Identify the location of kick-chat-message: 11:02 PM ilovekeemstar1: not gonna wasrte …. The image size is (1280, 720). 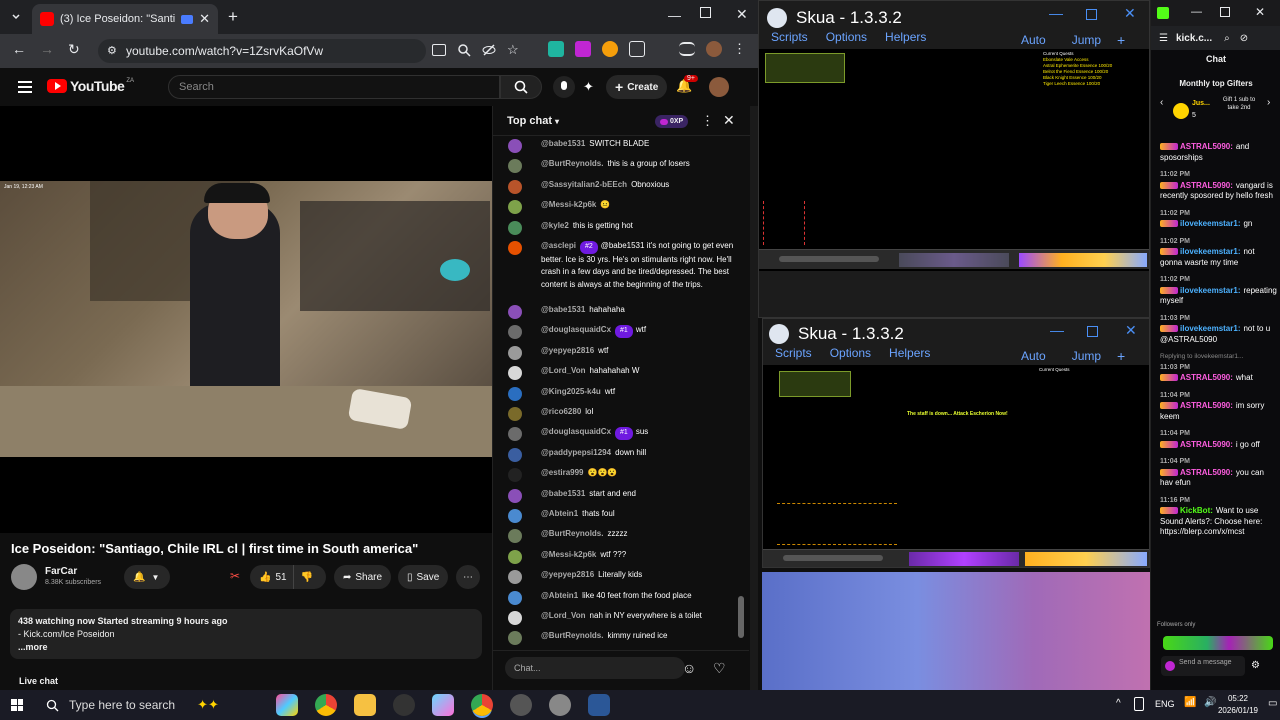
(1215, 253).